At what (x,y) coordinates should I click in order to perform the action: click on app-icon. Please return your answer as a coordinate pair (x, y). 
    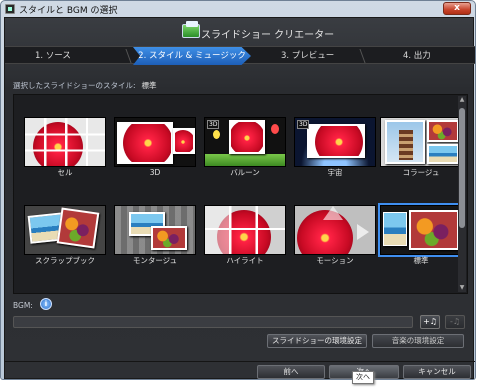
    Looking at the image, I should click on (10, 9).